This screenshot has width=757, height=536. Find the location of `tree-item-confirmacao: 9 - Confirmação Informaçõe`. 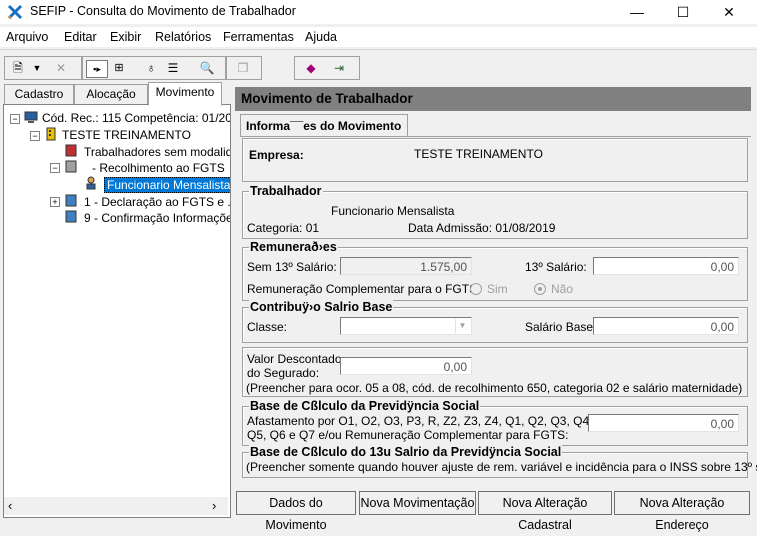

tree-item-confirmacao: 9 - Confirmação Informaçõe is located at coordinates (157, 218).